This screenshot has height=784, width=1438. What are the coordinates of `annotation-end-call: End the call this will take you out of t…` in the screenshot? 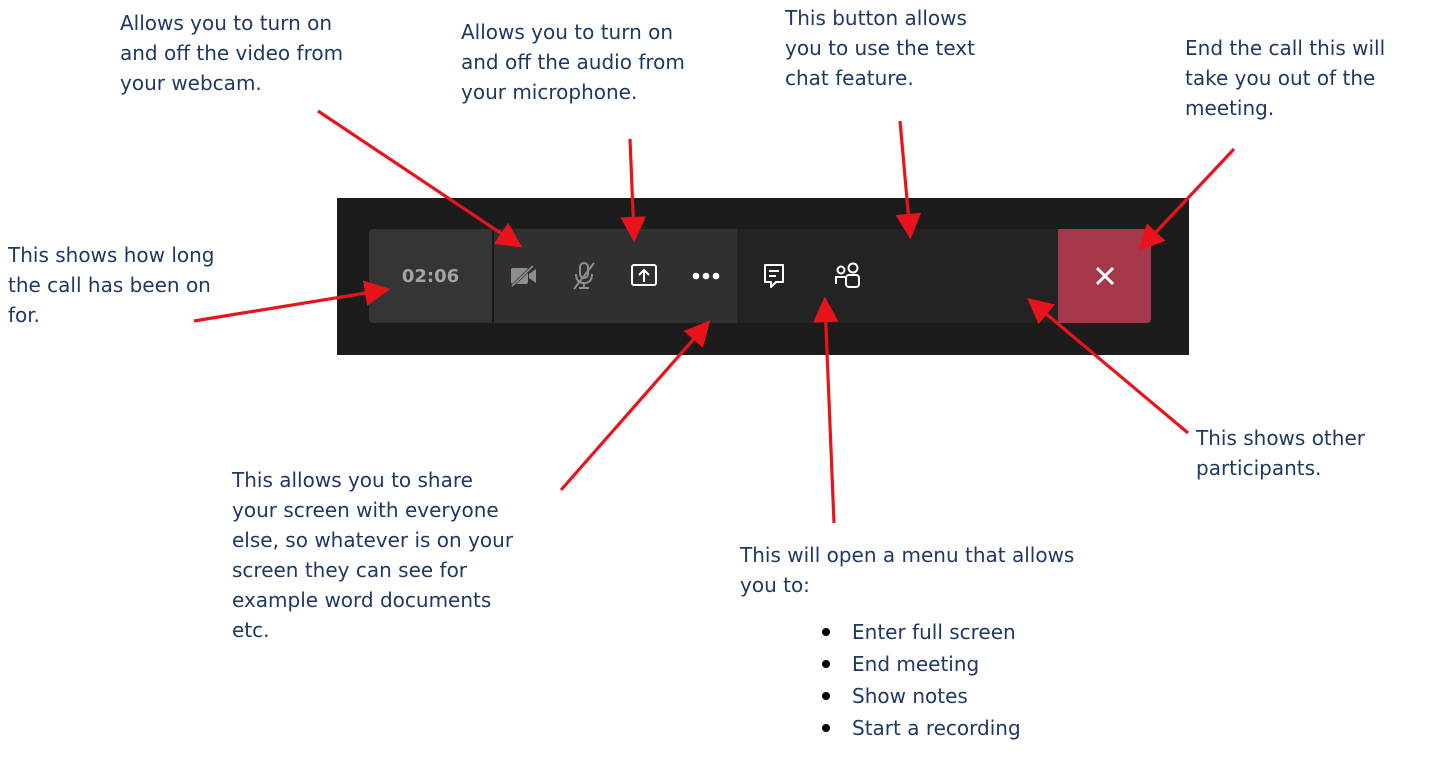 It's located at (1285, 78).